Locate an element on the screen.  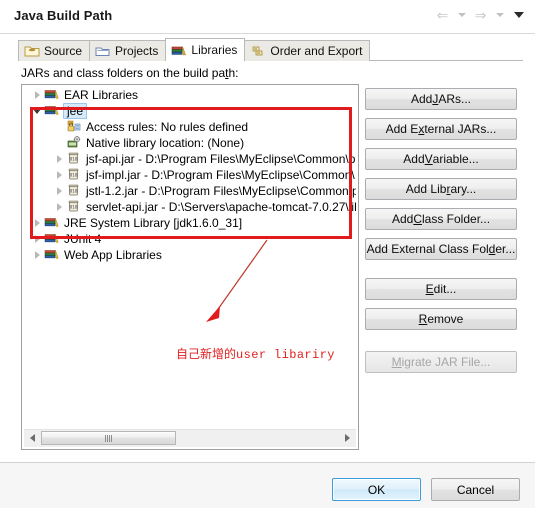
remove-button: Remove is located at coordinates (441, 319).